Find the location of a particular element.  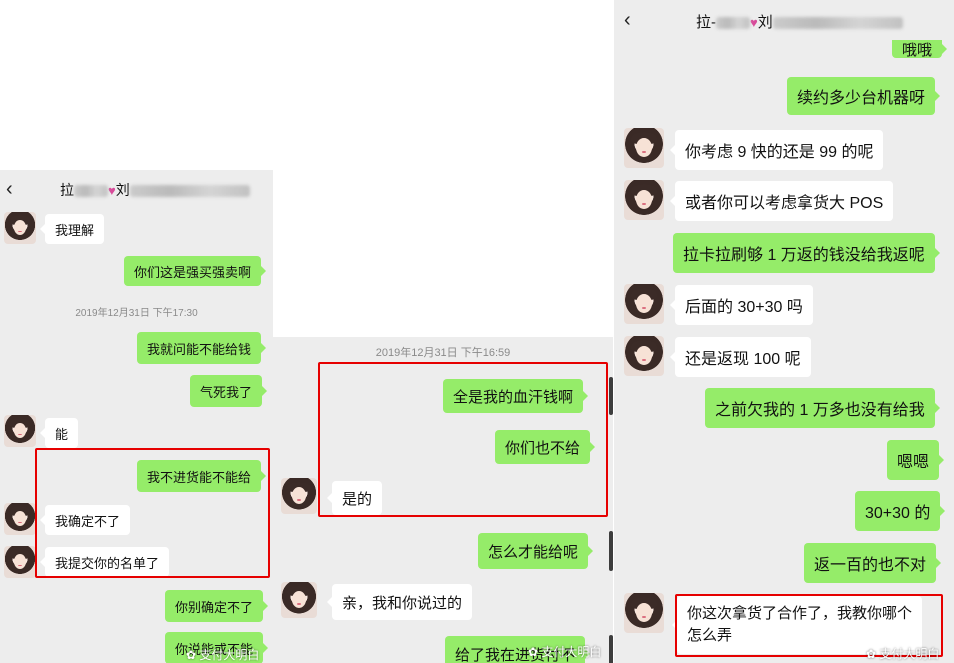

message-bubble-right: 你们也不给 is located at coordinates (545, 447).